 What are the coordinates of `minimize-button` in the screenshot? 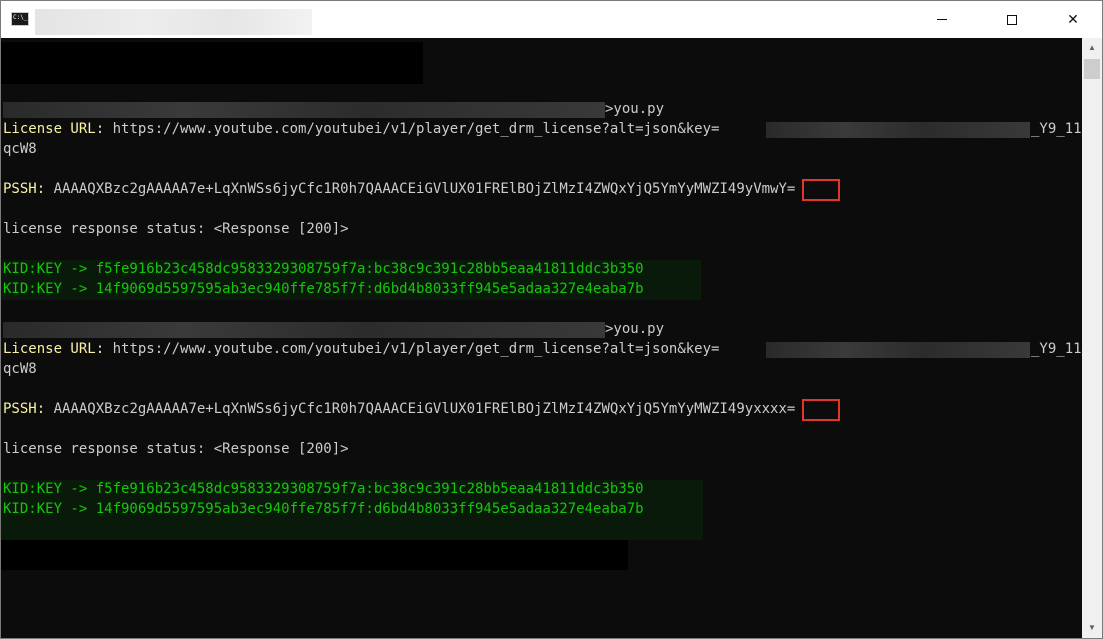 It's located at (942, 19).